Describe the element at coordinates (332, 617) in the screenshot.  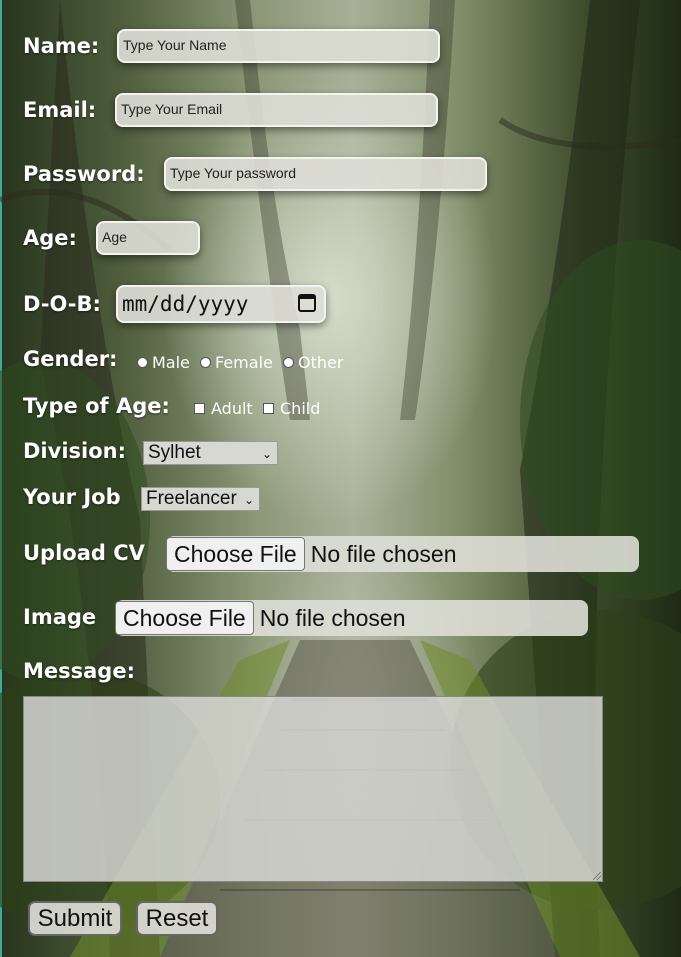
I see `image-file-status: No file chosen` at that location.